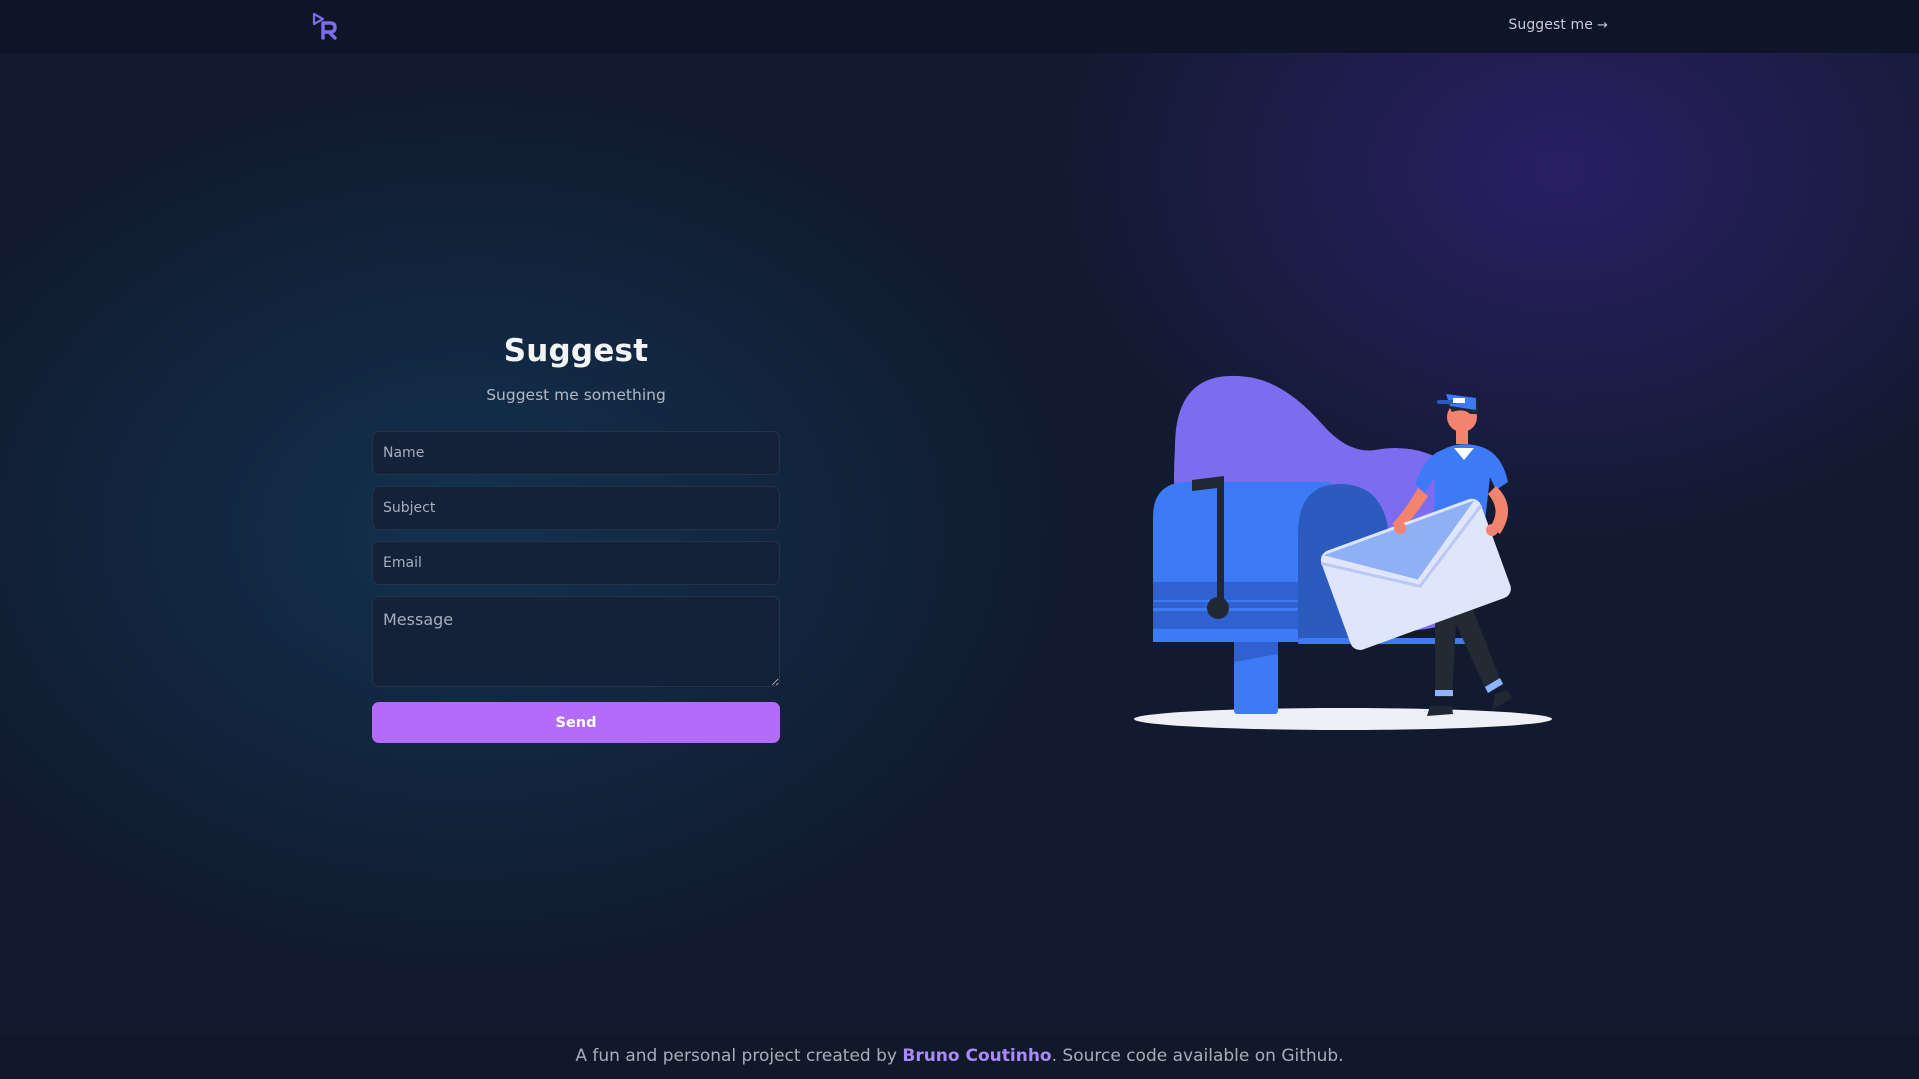 The image size is (1919, 1079). Describe the element at coordinates (1602, 25) in the screenshot. I see `arrow-right-icon: →` at that location.